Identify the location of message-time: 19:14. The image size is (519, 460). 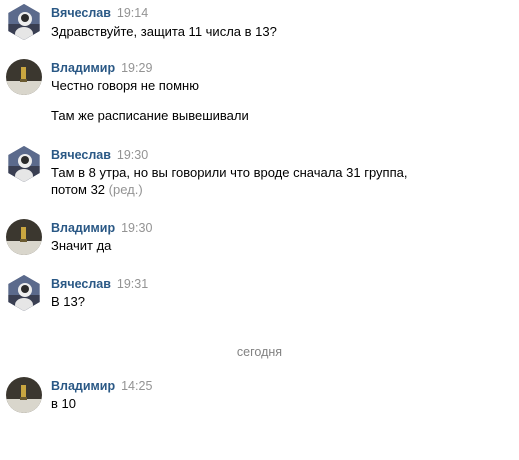
(132, 13).